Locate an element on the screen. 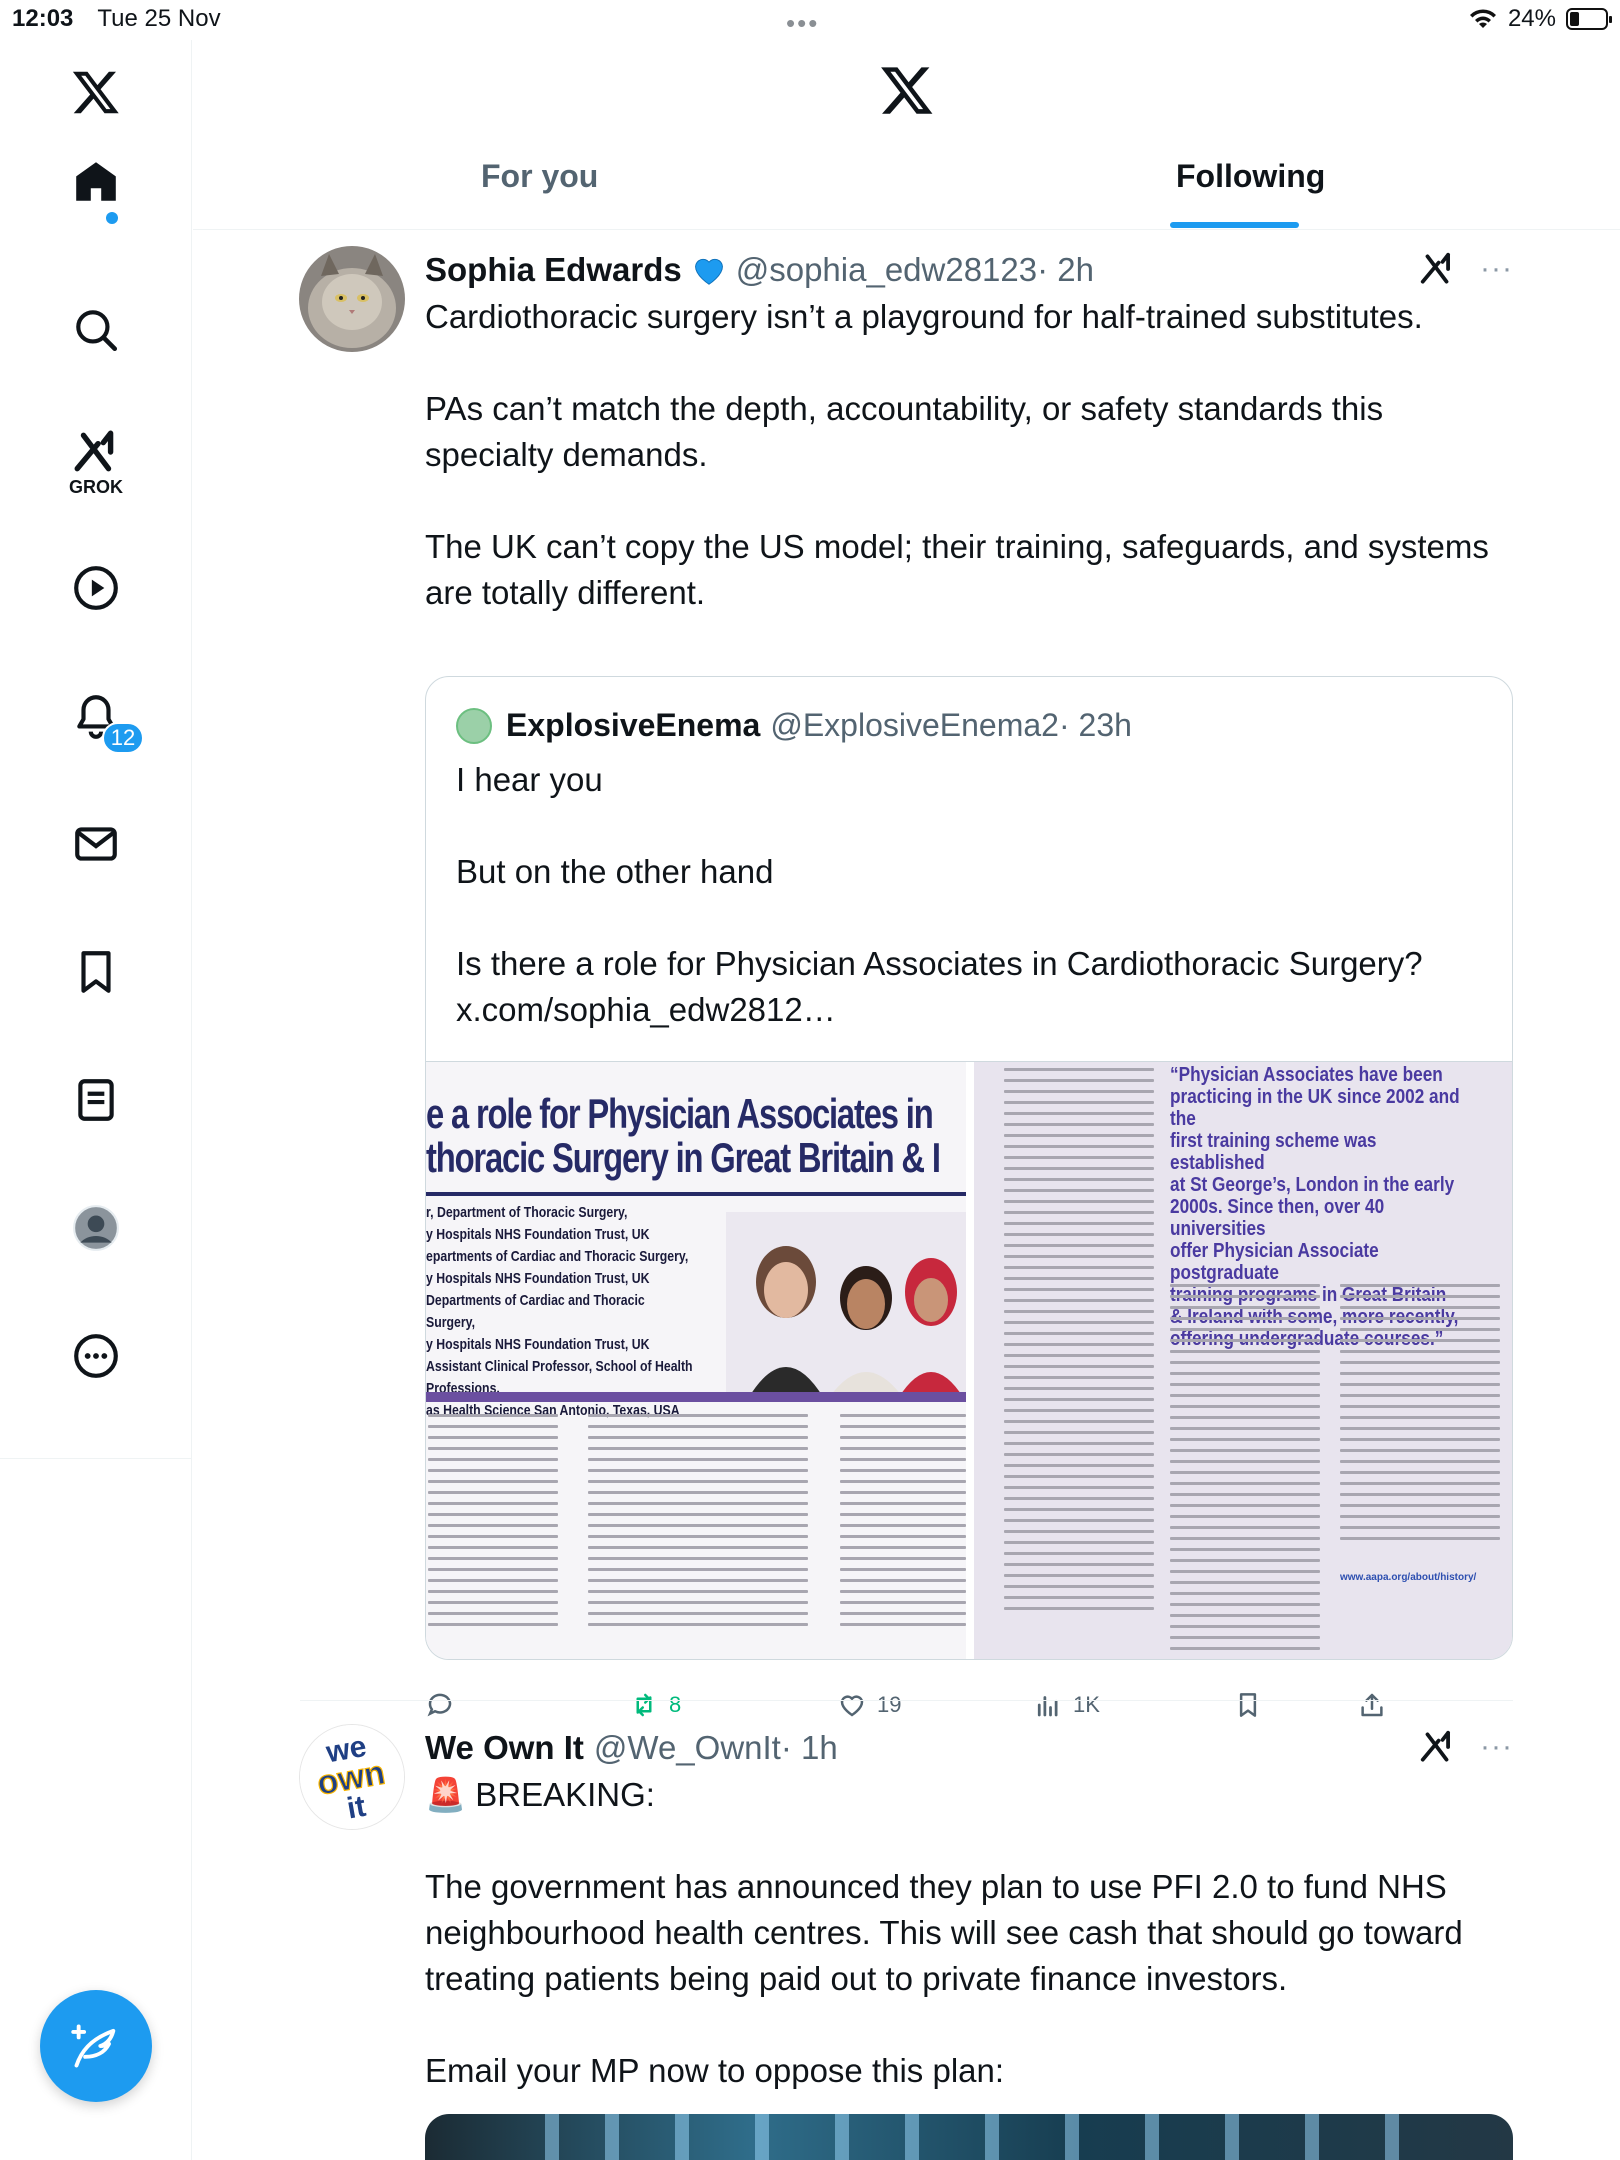 This screenshot has height=2160, width=1620. profile-avatar-icon is located at coordinates (96, 1228).